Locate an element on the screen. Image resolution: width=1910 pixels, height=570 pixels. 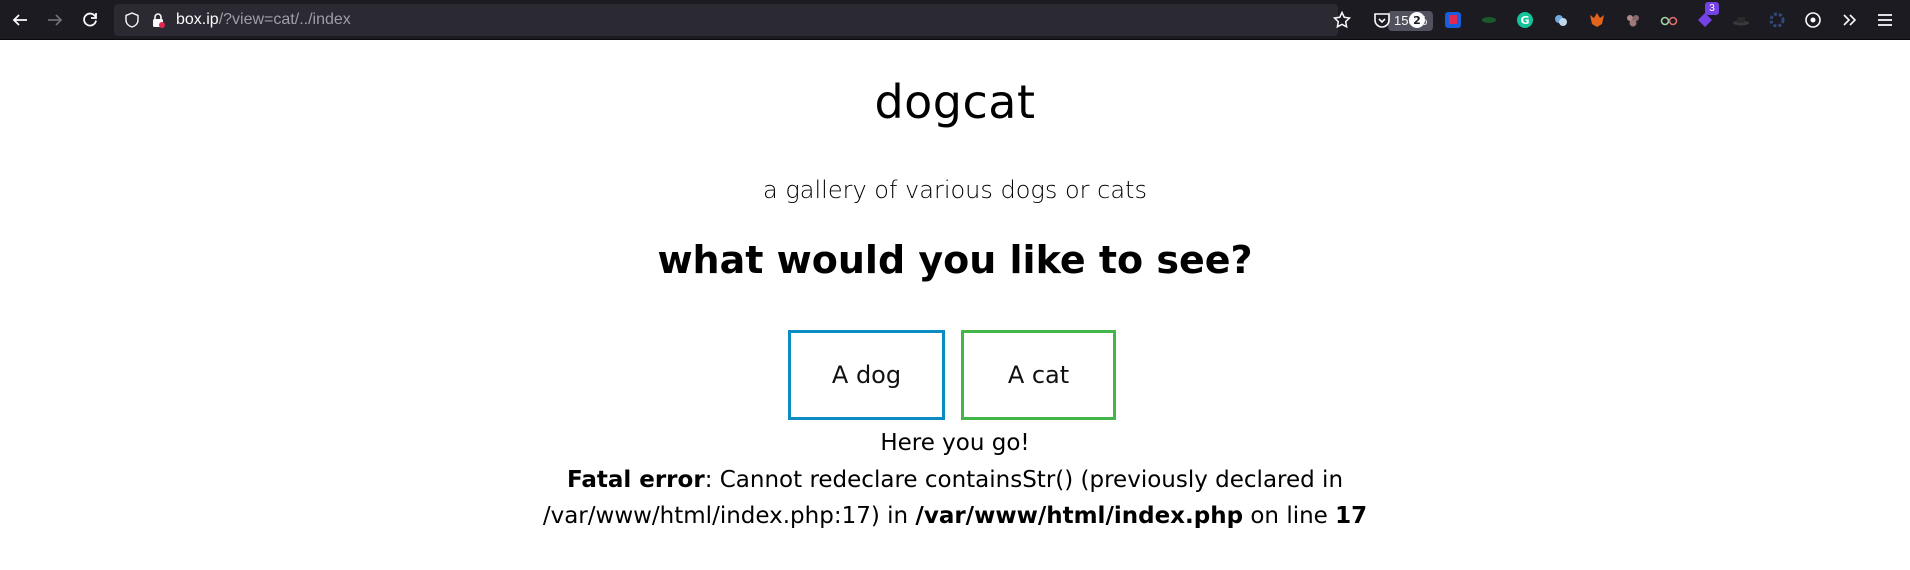
page-title: dogcat is located at coordinates (955, 102).